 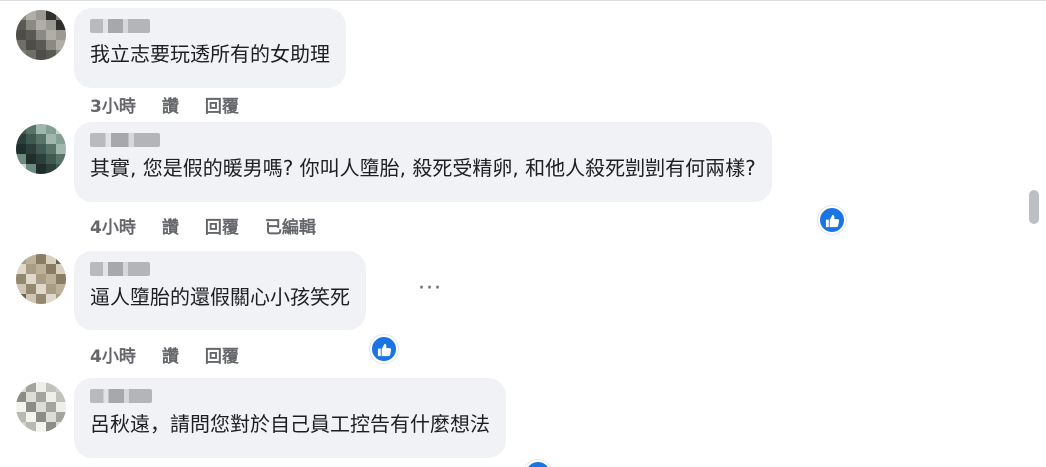 I want to click on comment-meta: 3小時 讚 回覆, so click(x=177, y=104).